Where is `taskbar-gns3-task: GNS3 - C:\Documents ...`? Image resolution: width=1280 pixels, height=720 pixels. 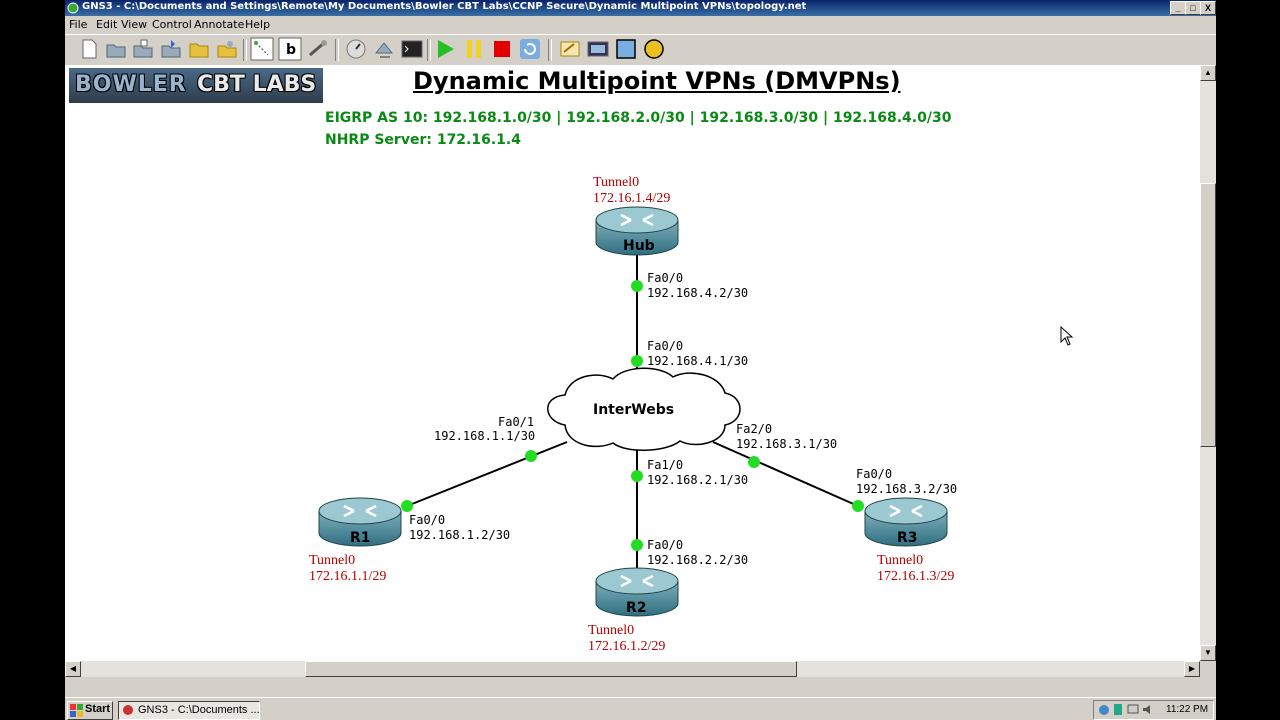
taskbar-gns3-task: GNS3 - C:\Documents ... is located at coordinates (189, 710).